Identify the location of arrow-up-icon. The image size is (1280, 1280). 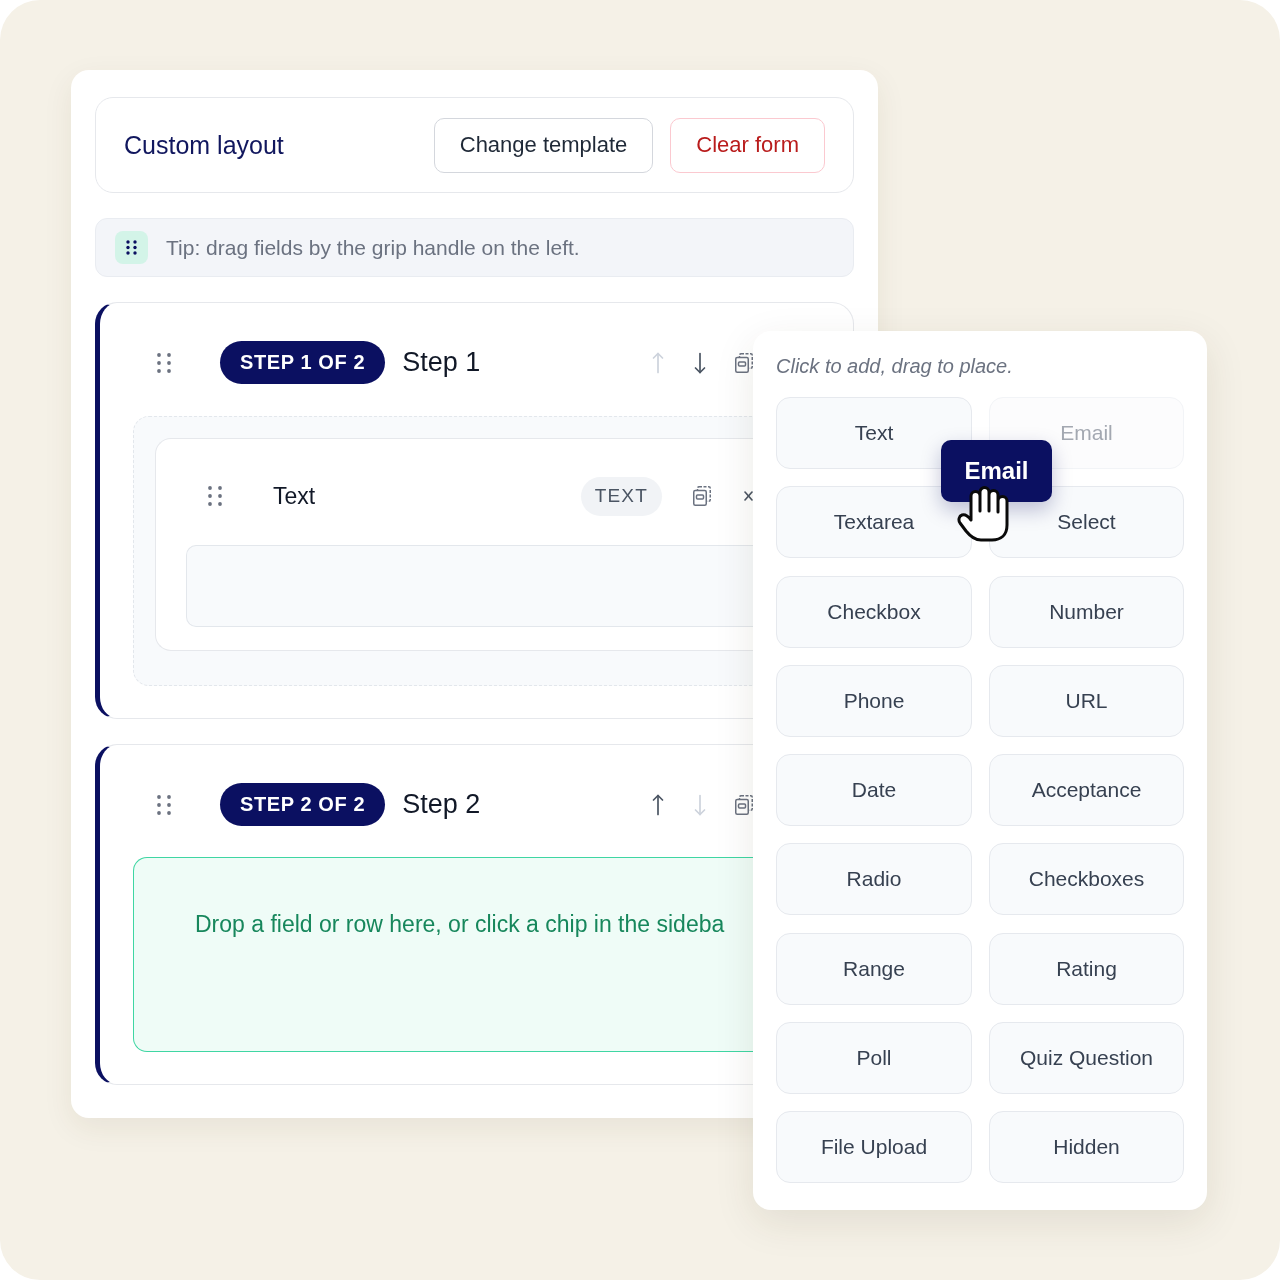
(658, 804).